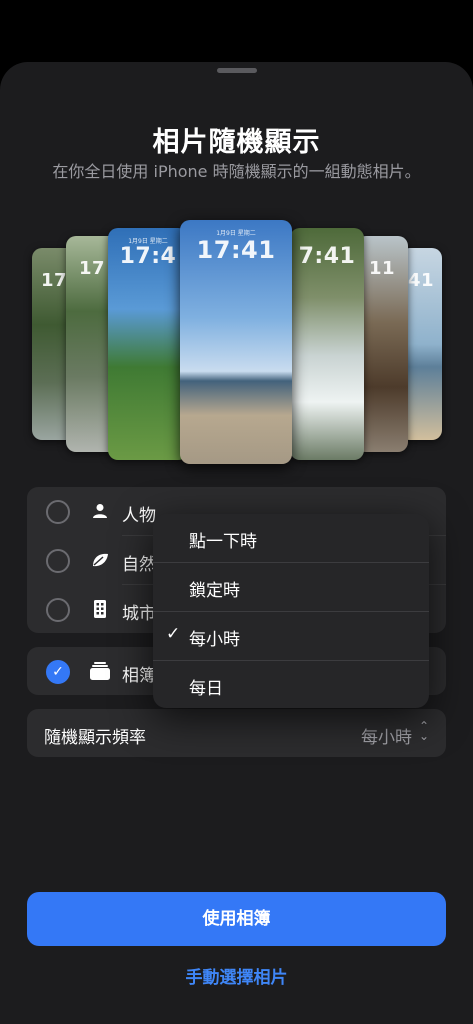 This screenshot has width=473, height=1024. Describe the element at coordinates (206, 689) in the screenshot. I see `menu-item-label: 每日` at that location.